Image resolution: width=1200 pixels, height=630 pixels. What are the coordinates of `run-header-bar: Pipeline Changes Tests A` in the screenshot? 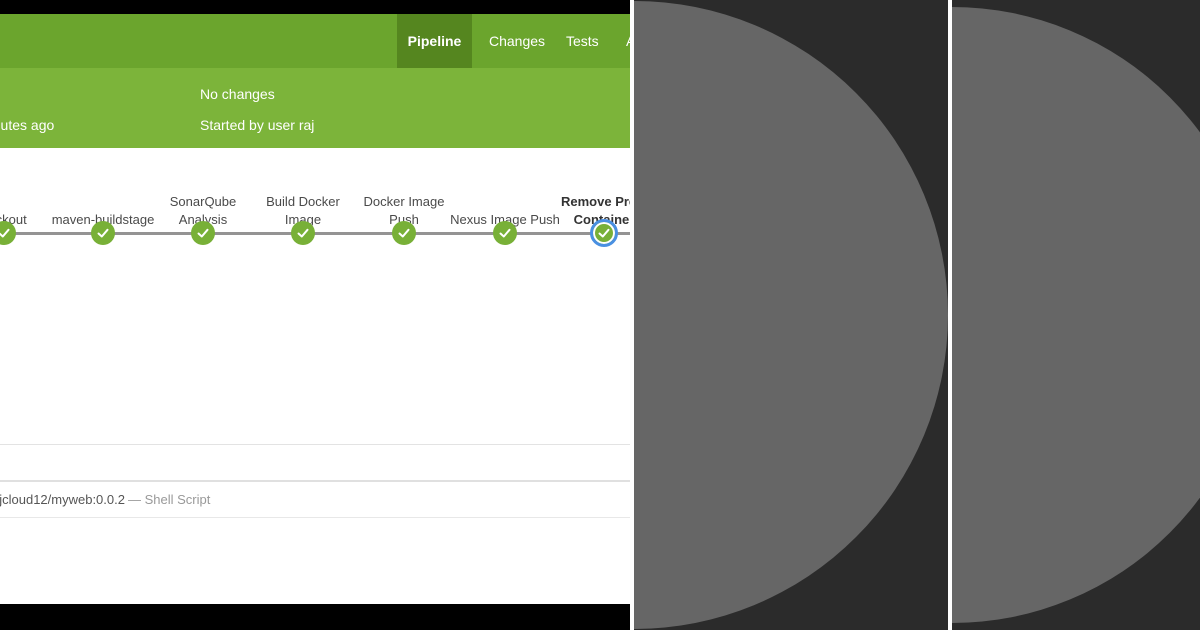 It's located at (315, 41).